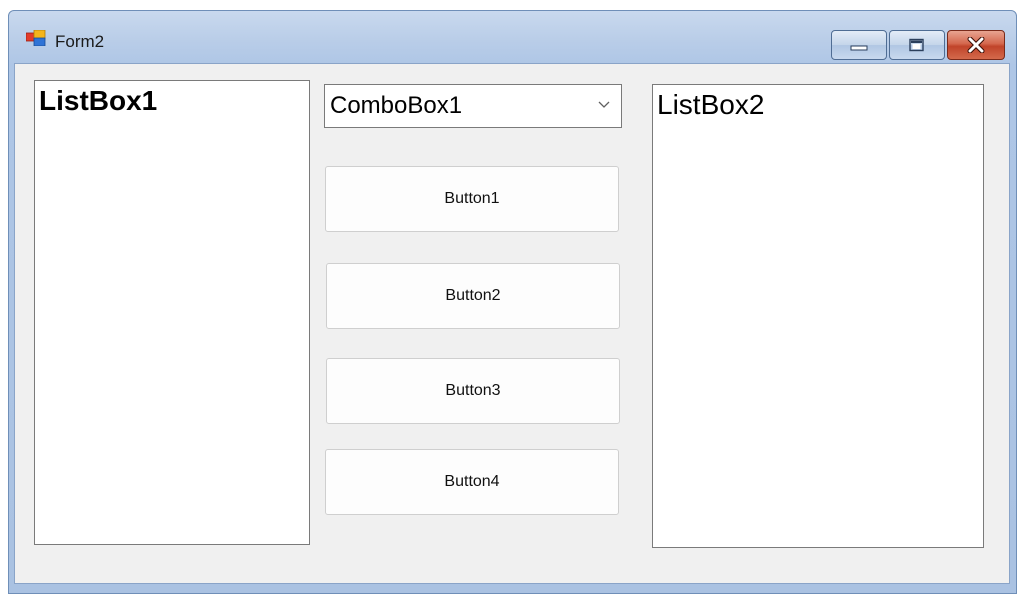 The width and height of the screenshot is (1017, 596). What do you see at coordinates (396, 105) in the screenshot?
I see `combobox1-value: ComboBox1` at bounding box center [396, 105].